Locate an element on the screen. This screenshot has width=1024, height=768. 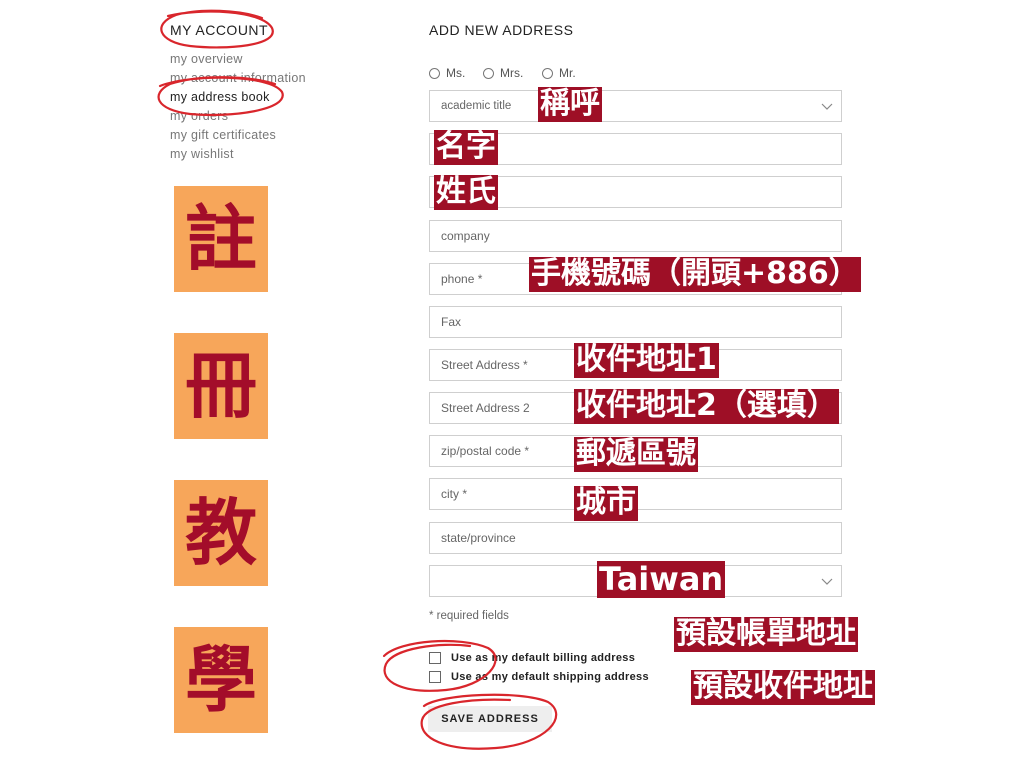
tile-tutorial-char-2: 學 is located at coordinates (221, 680).